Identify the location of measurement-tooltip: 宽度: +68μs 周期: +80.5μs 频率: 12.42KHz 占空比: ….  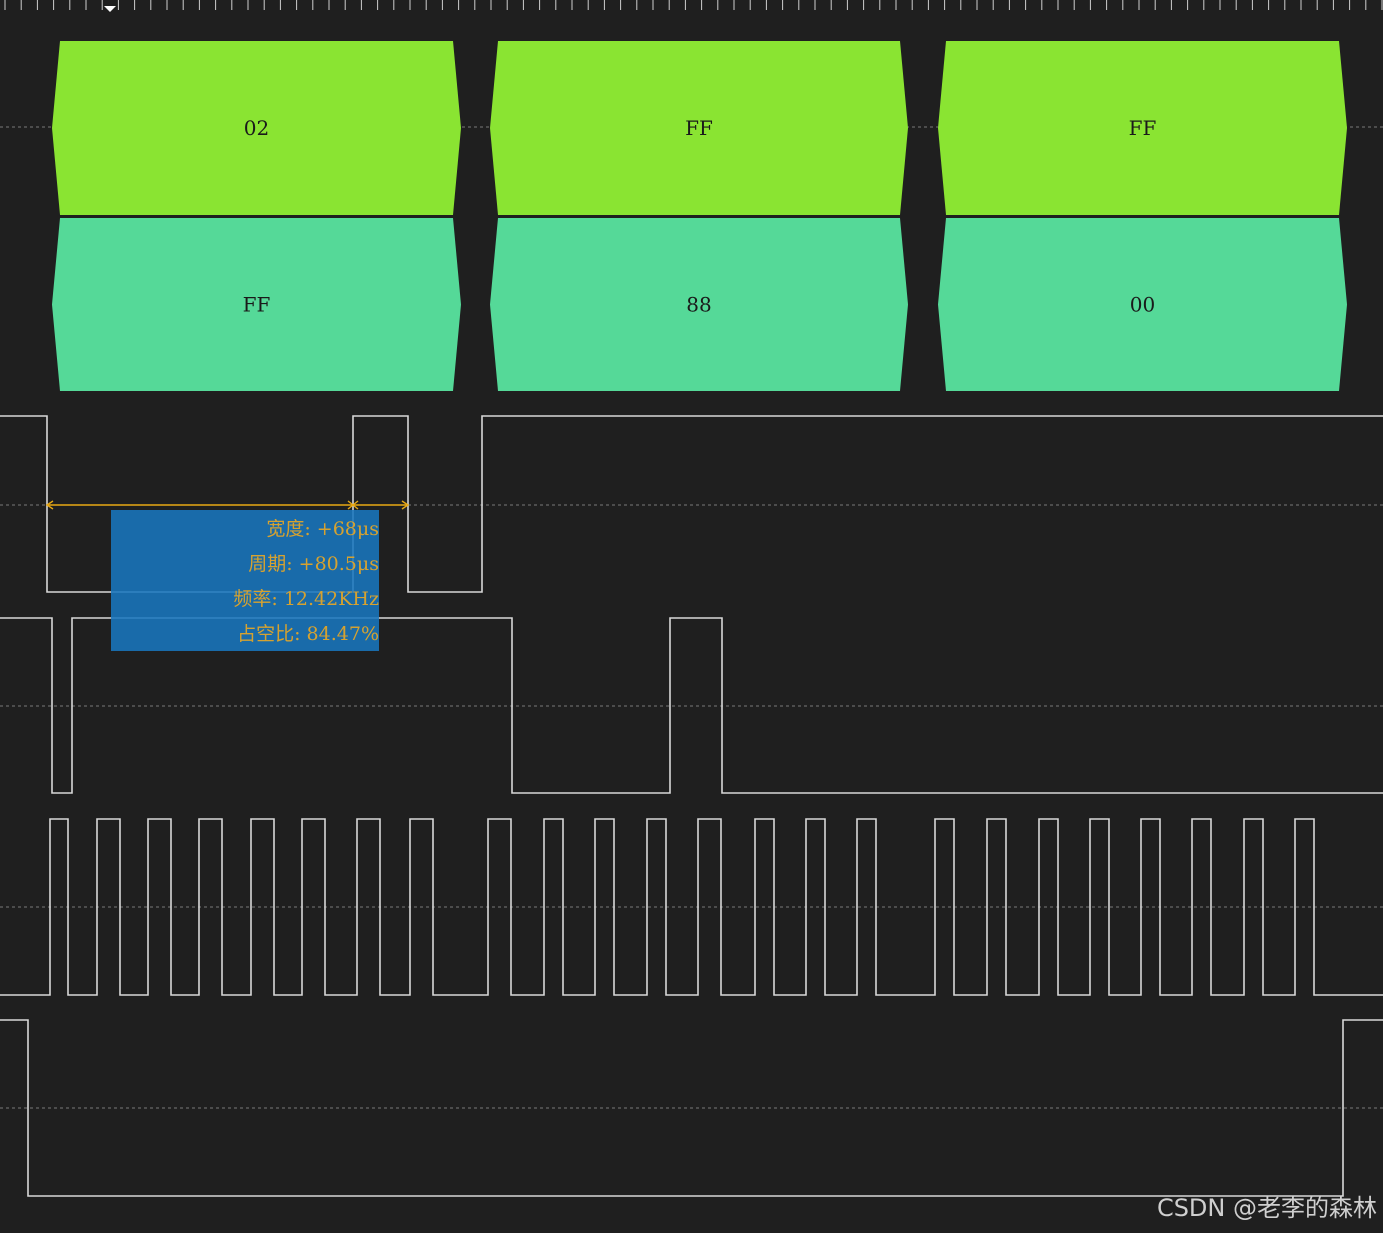
(245, 580).